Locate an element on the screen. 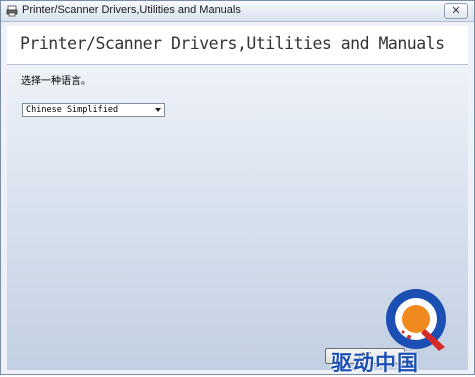 The width and height of the screenshot is (475, 377). close-icon: ✕ is located at coordinates (456, 10).